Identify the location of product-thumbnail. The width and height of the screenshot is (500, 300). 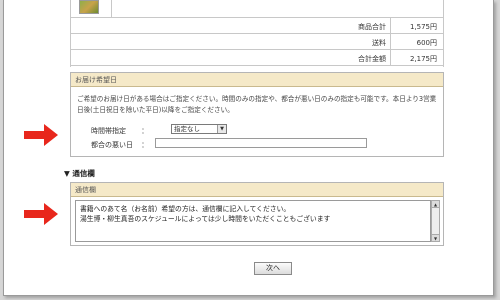
(89, 7).